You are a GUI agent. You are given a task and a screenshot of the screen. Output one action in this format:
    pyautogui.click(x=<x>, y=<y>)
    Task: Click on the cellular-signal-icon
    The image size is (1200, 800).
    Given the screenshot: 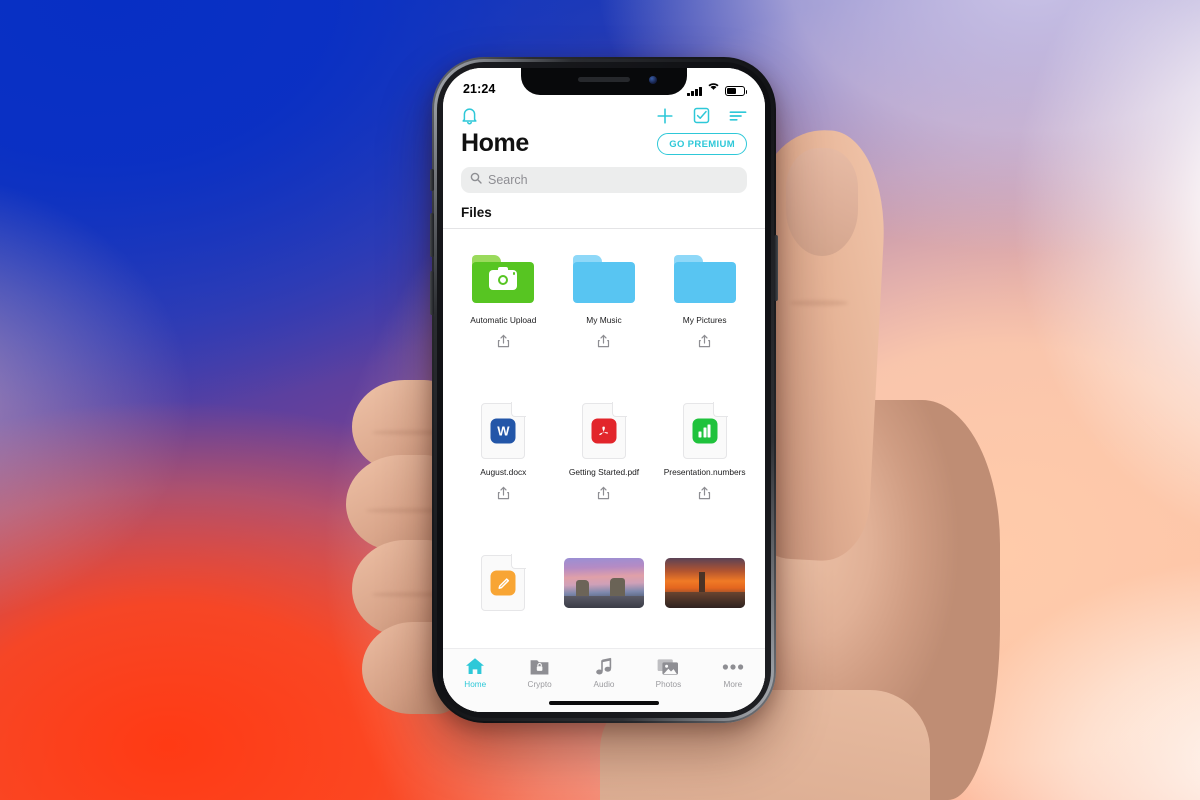 What is the action you would take?
    pyautogui.click(x=694, y=91)
    